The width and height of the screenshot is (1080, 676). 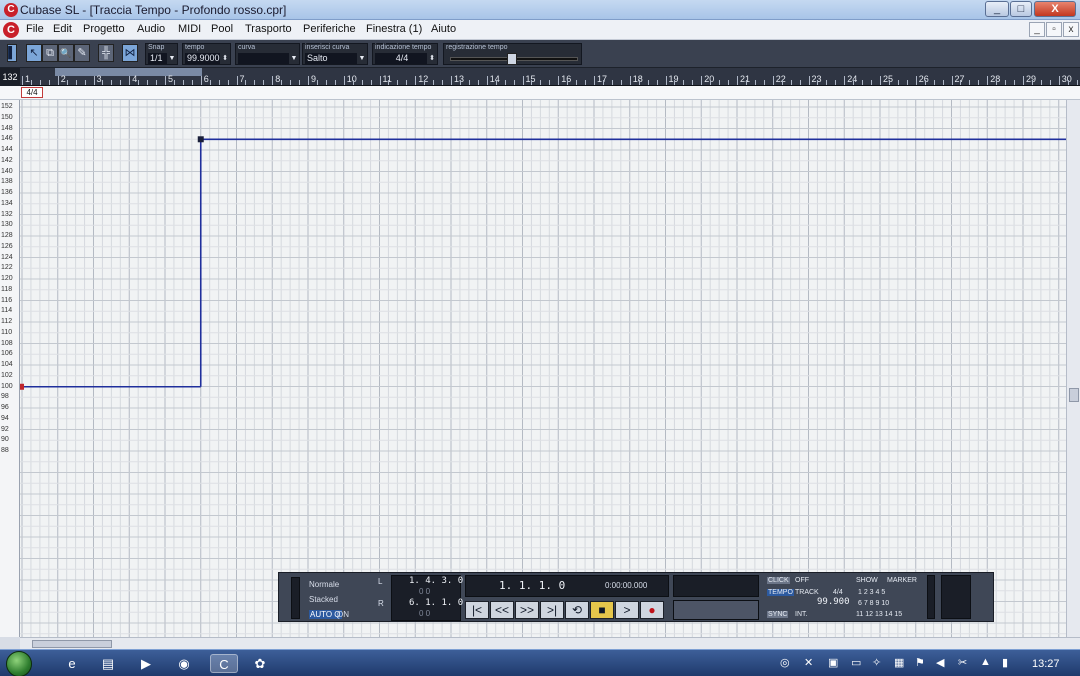 I want to click on marker-nav-buttons, so click(x=716, y=610).